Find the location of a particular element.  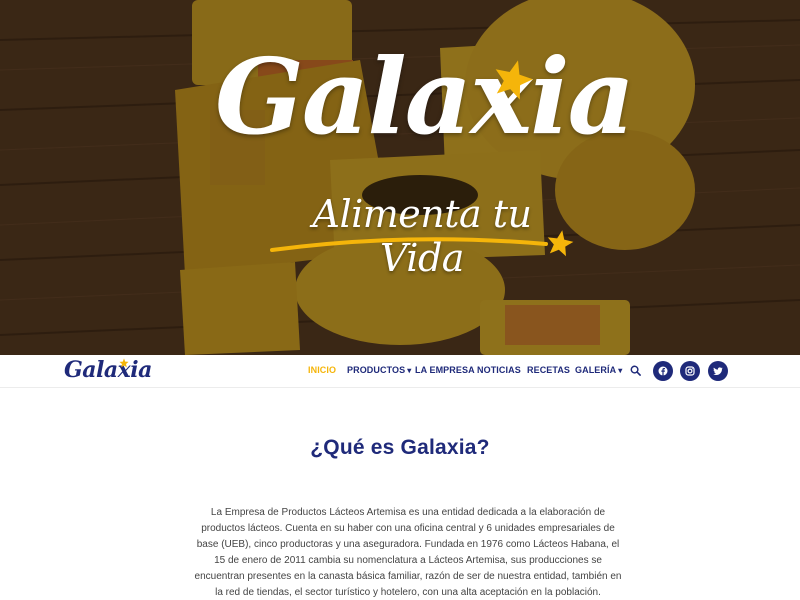

nav-item-label: RECETAS is located at coordinates (549, 370).